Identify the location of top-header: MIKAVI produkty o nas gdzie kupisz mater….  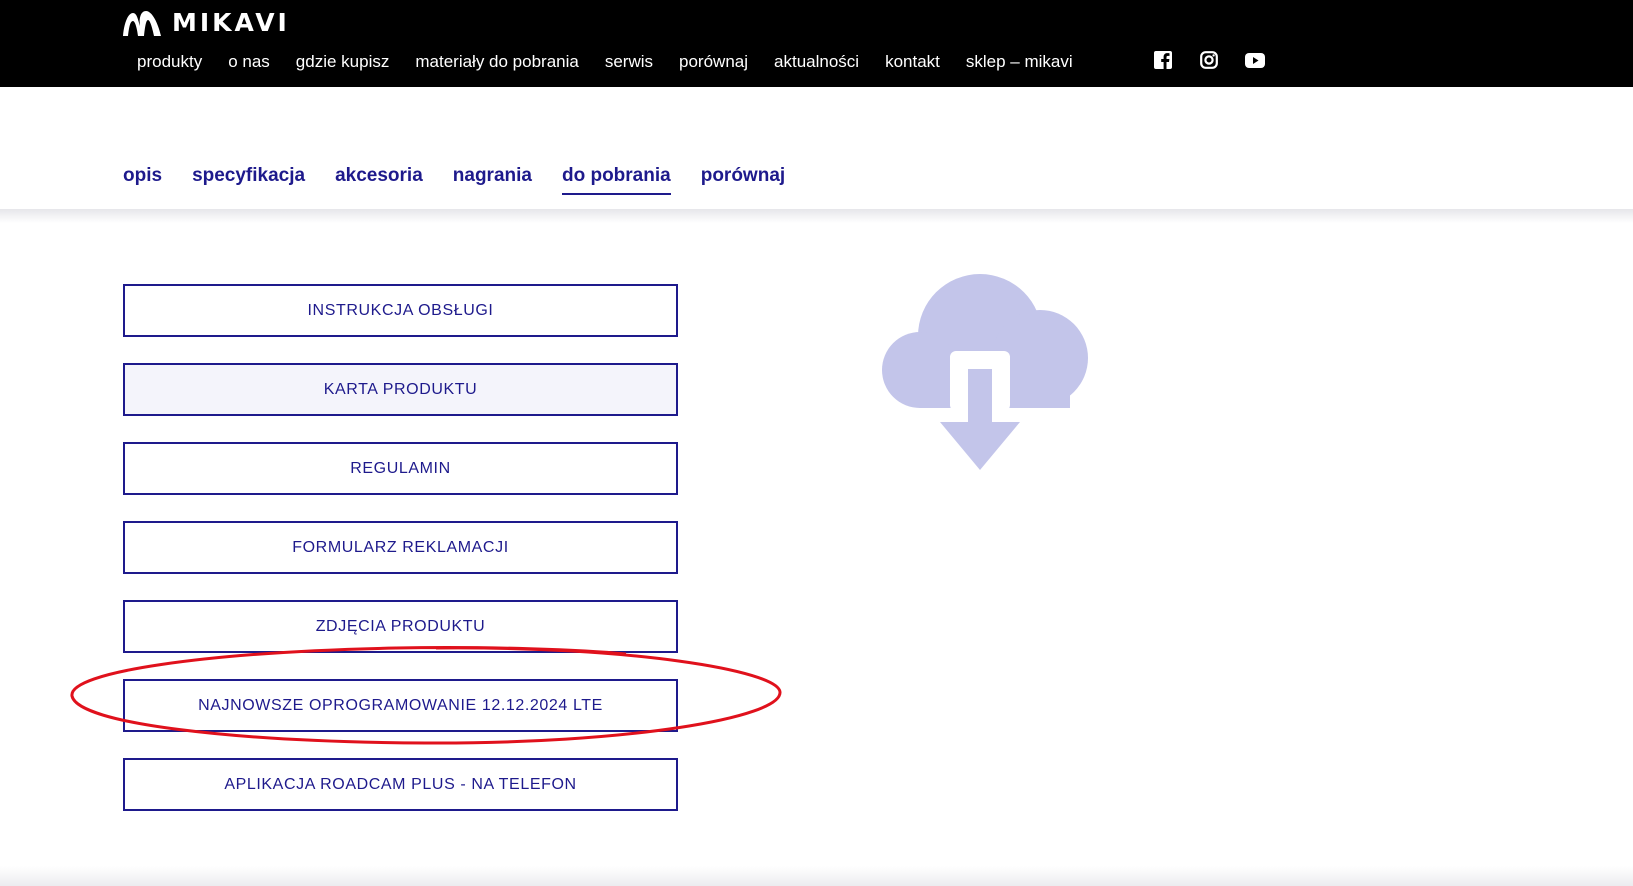
(816, 43).